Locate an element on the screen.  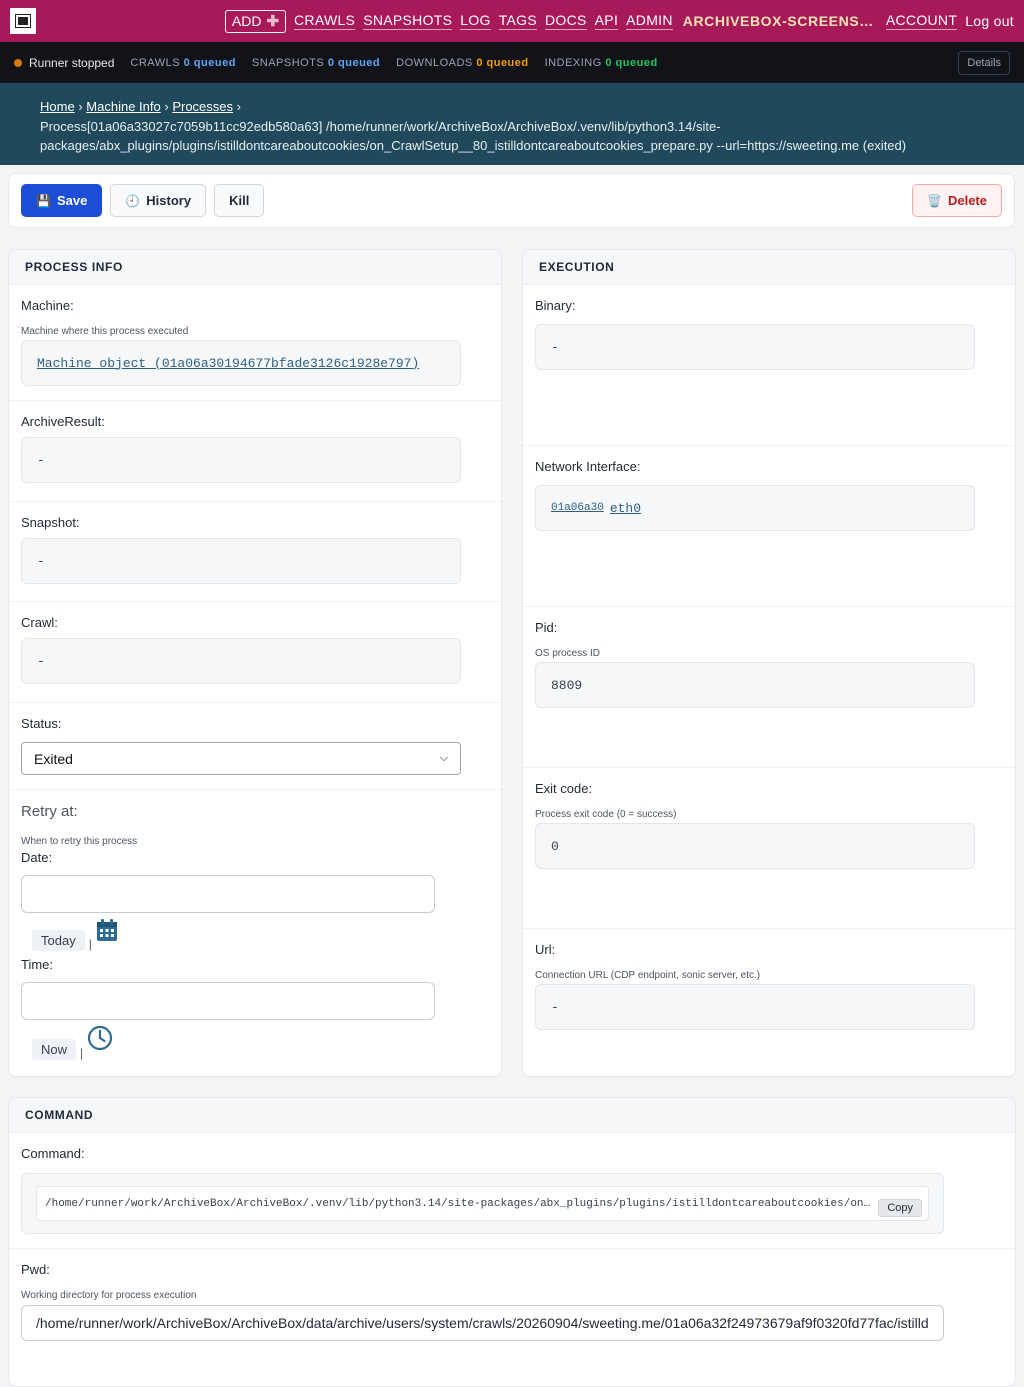
time-input is located at coordinates (228, 1001).